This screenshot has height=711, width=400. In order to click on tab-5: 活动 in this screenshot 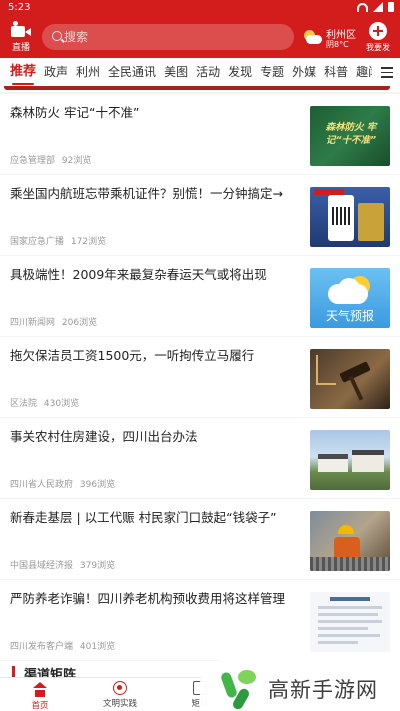, I will do `click(208, 72)`.